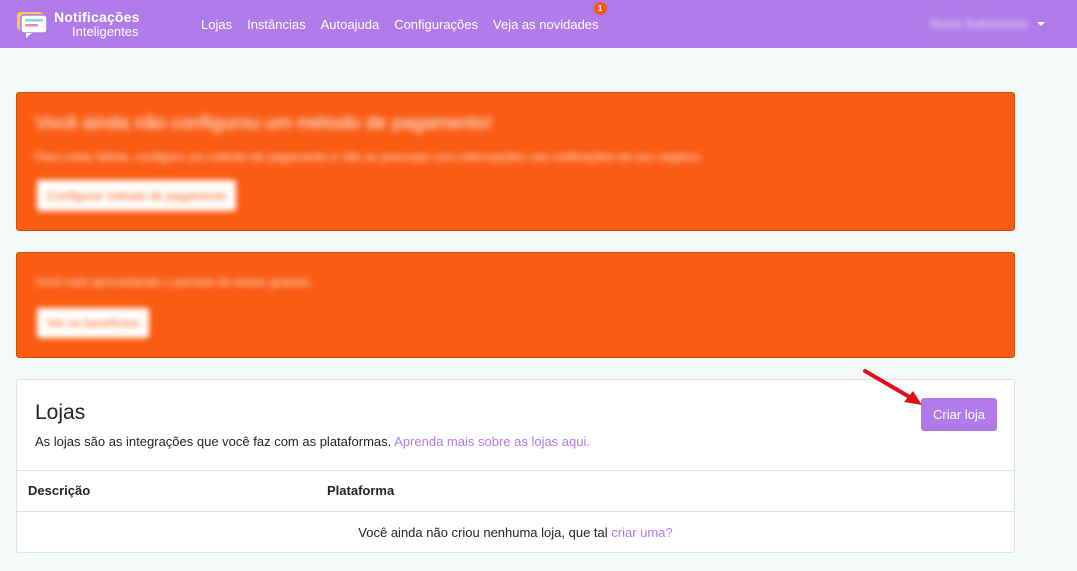 The height and width of the screenshot is (571, 1077). I want to click on column-header-descricao: Descrição, so click(59, 490).